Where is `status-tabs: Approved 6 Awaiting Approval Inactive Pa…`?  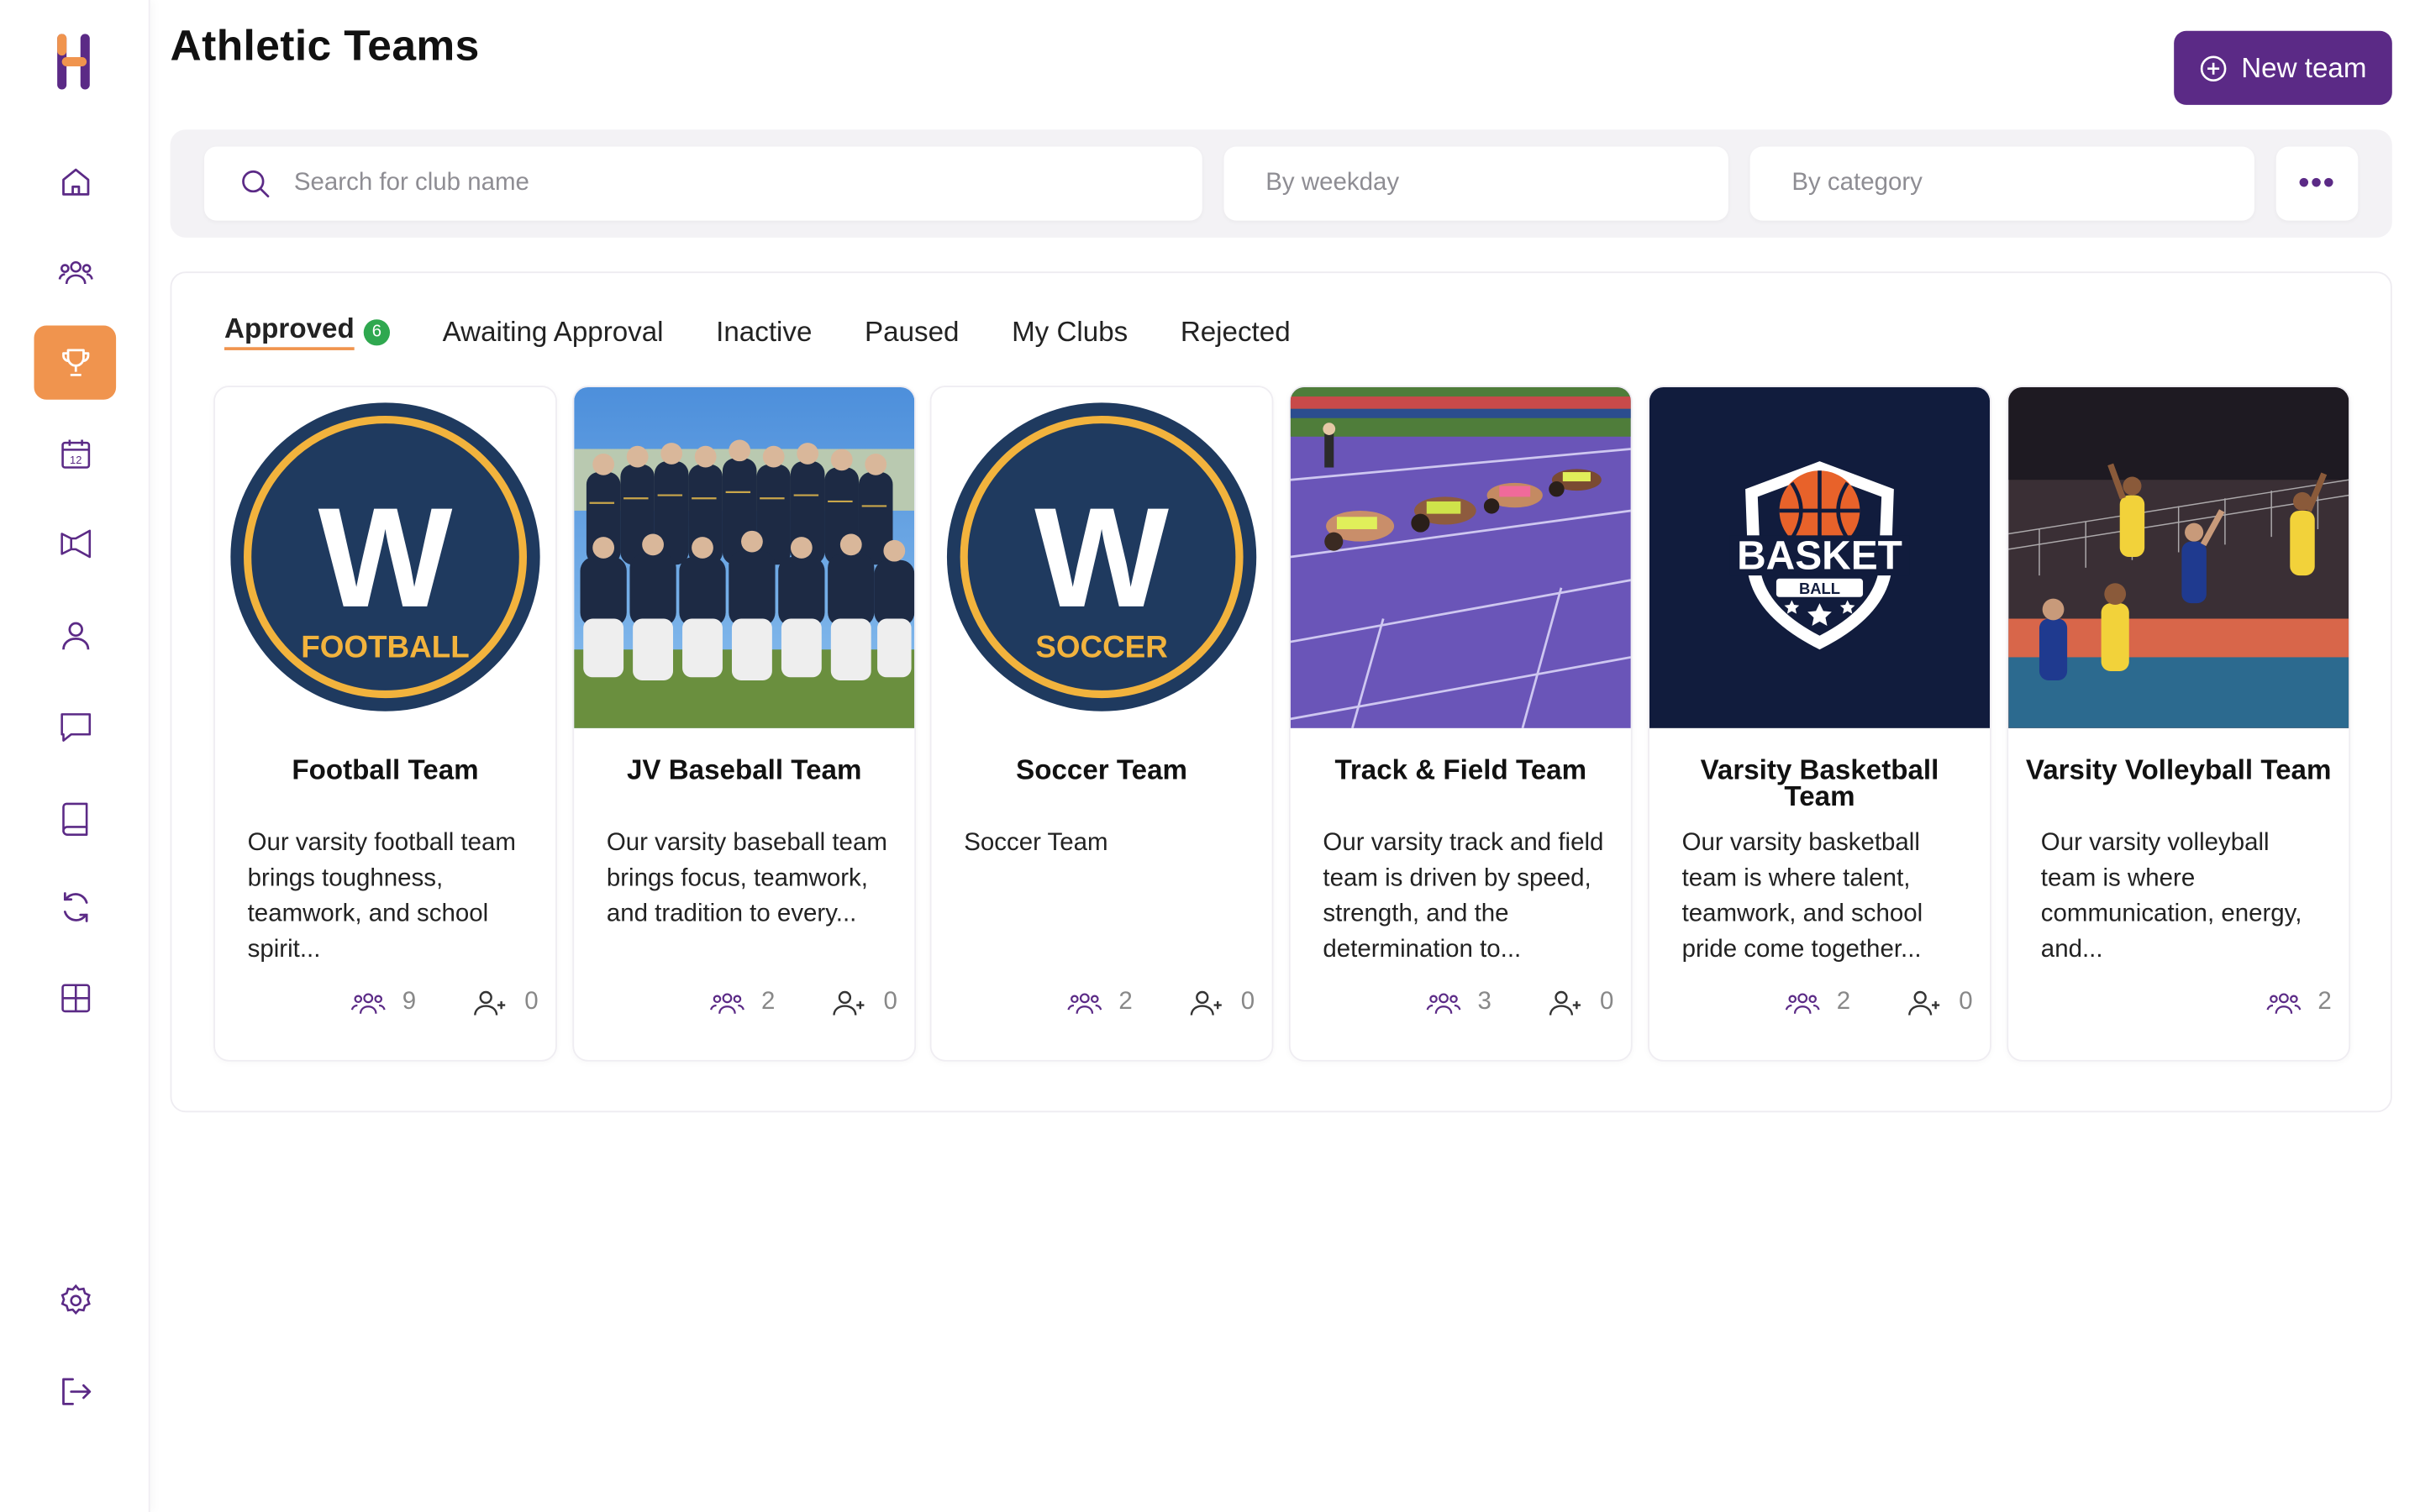 status-tabs: Approved 6 Awaiting Approval Inactive Pa… is located at coordinates (757, 331).